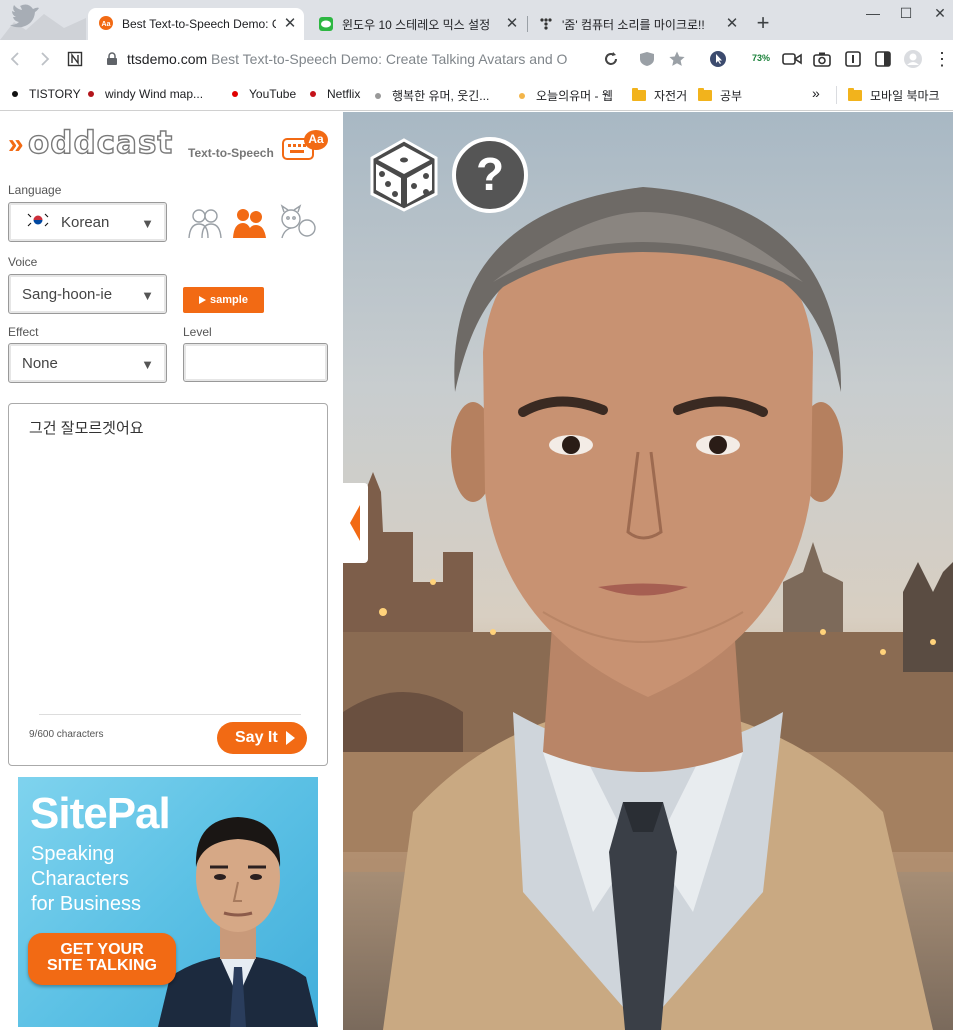 The height and width of the screenshot is (1030, 953). What do you see at coordinates (761, 58) in the screenshot?
I see `zoom-percent: 73%` at bounding box center [761, 58].